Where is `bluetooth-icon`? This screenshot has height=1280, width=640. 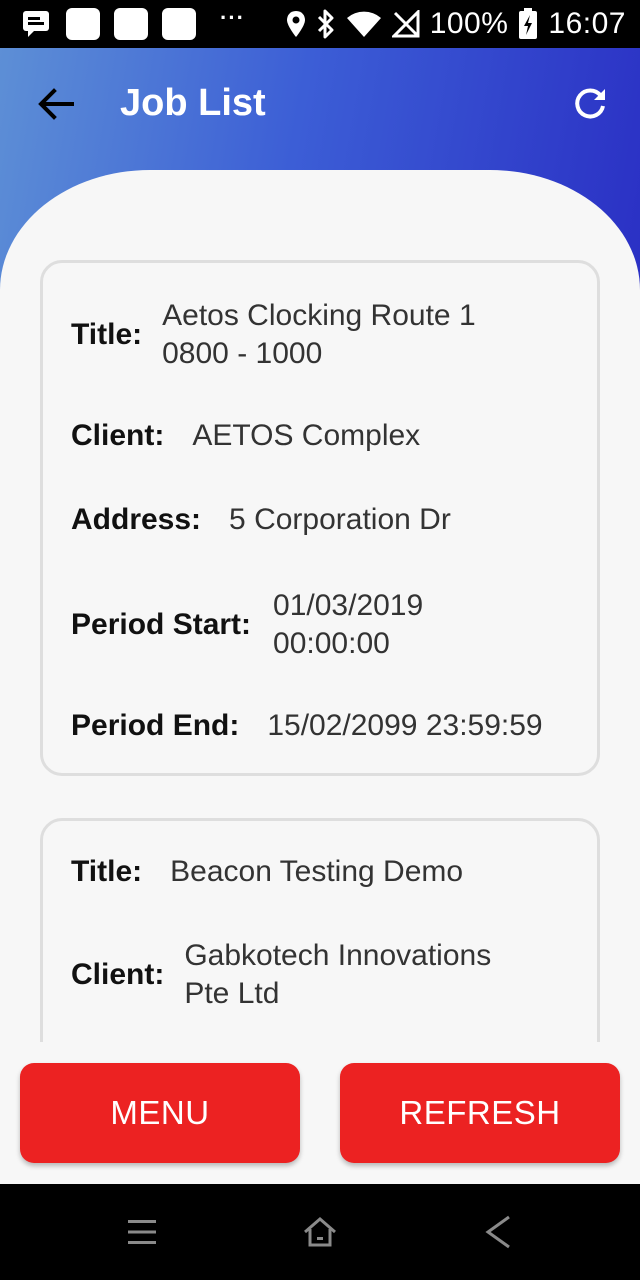
bluetooth-icon is located at coordinates (326, 24).